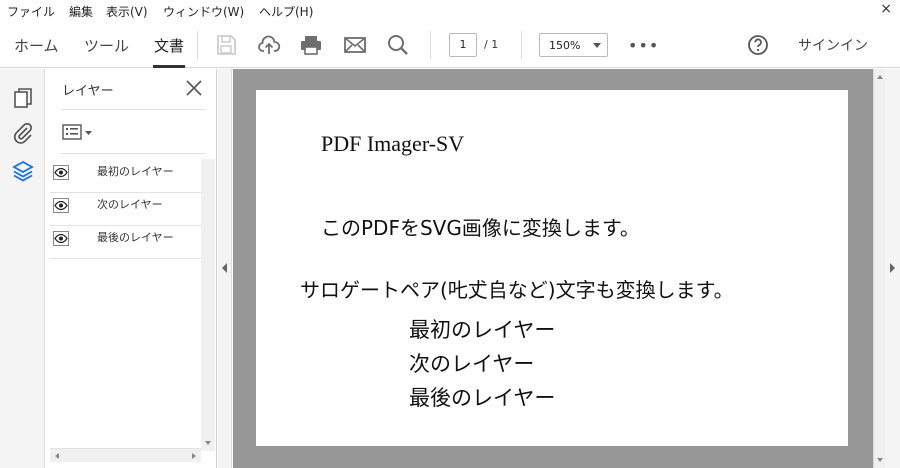 This screenshot has height=468, width=900. I want to click on document-scrollbar, so click(879, 268).